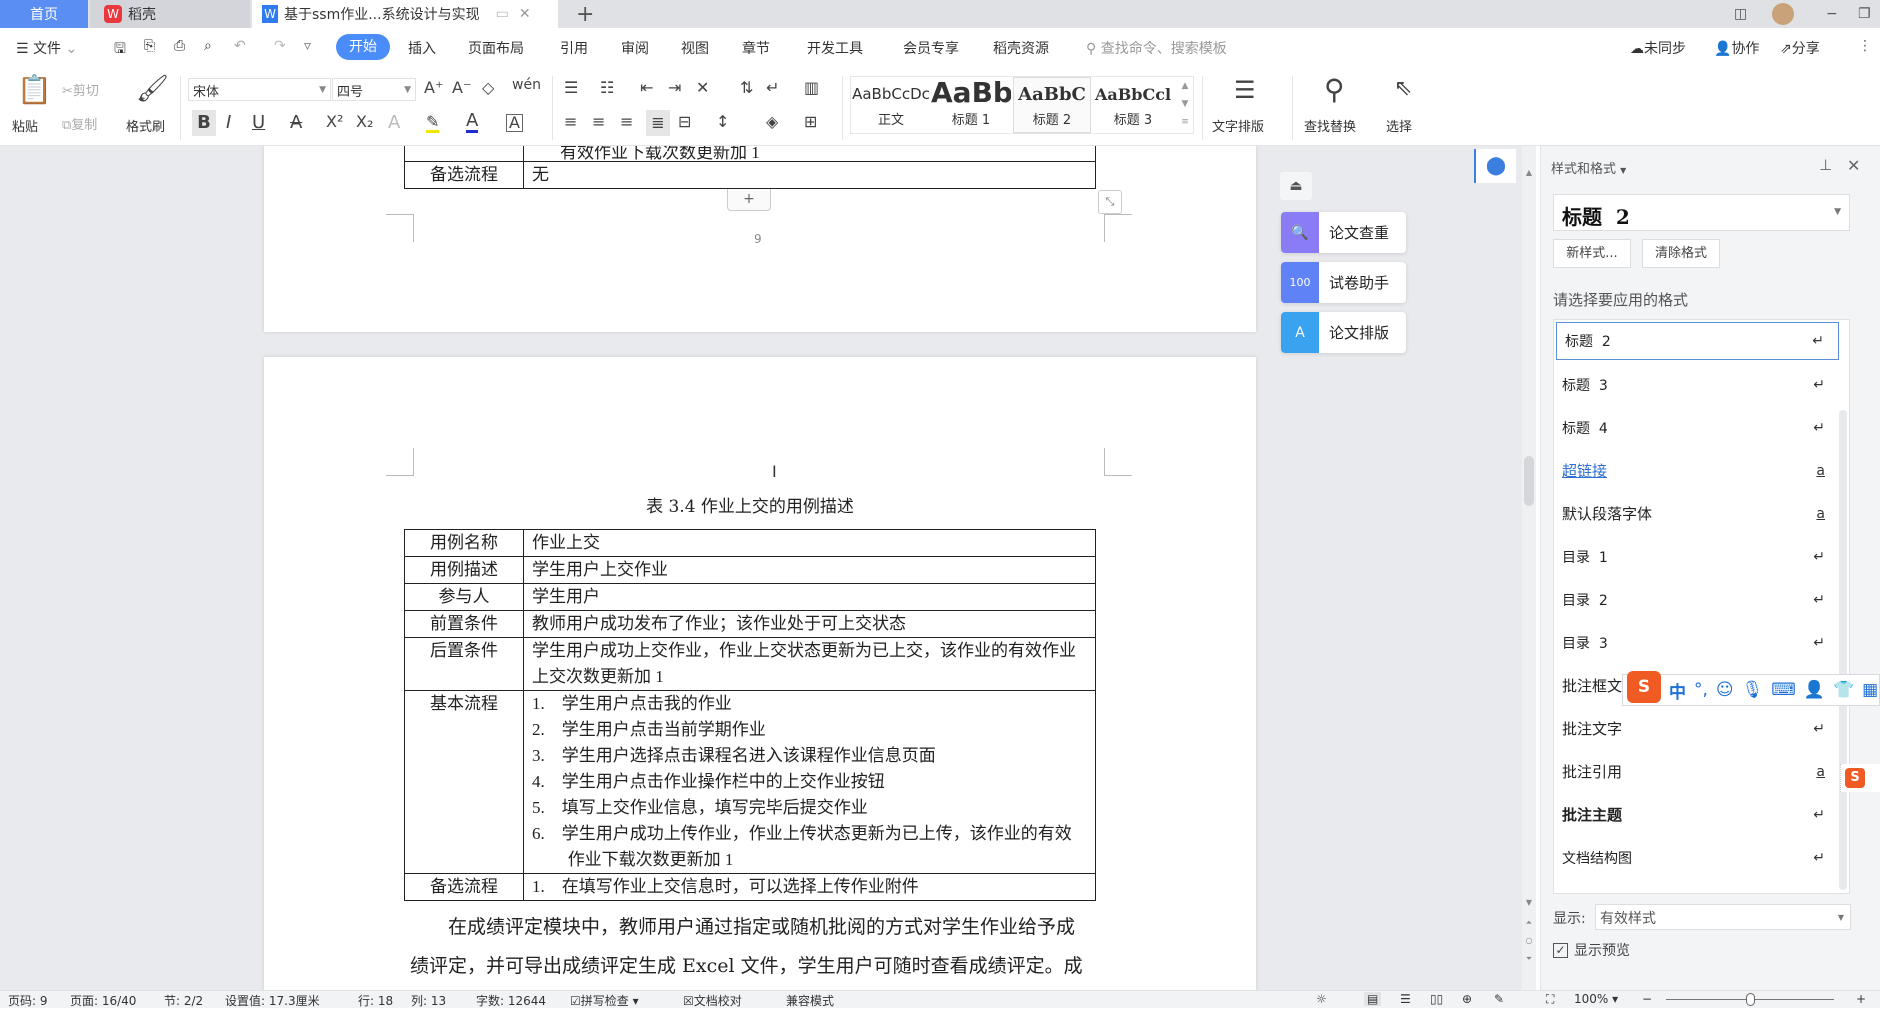 This screenshot has width=1880, height=1009. I want to click on next-page-icon: ⏷, so click(1529, 959).